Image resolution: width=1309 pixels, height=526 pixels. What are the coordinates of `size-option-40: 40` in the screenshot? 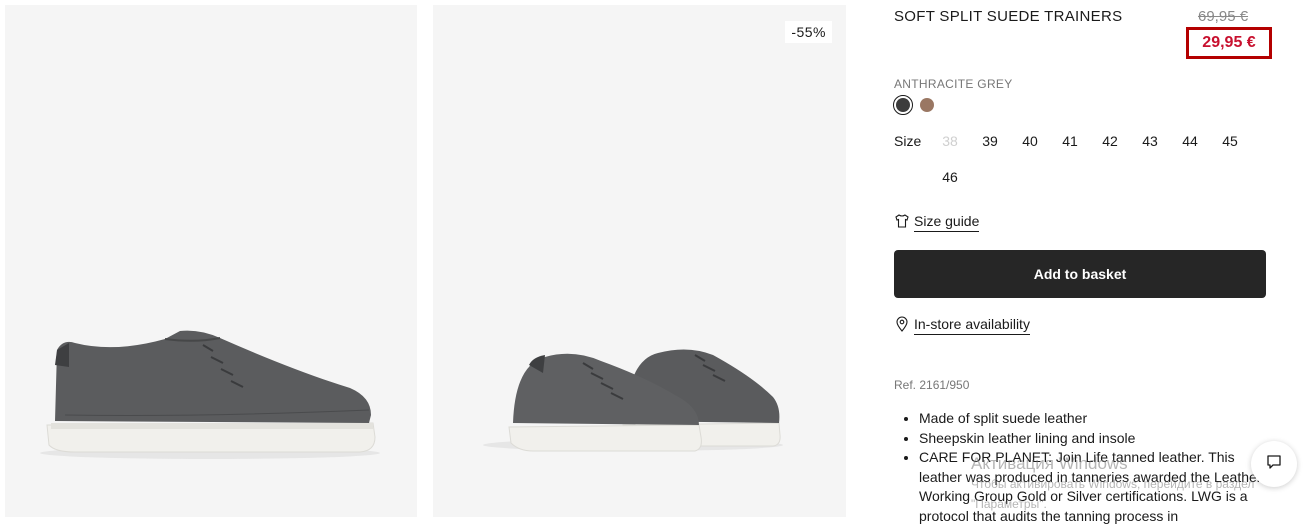 It's located at (1030, 141).